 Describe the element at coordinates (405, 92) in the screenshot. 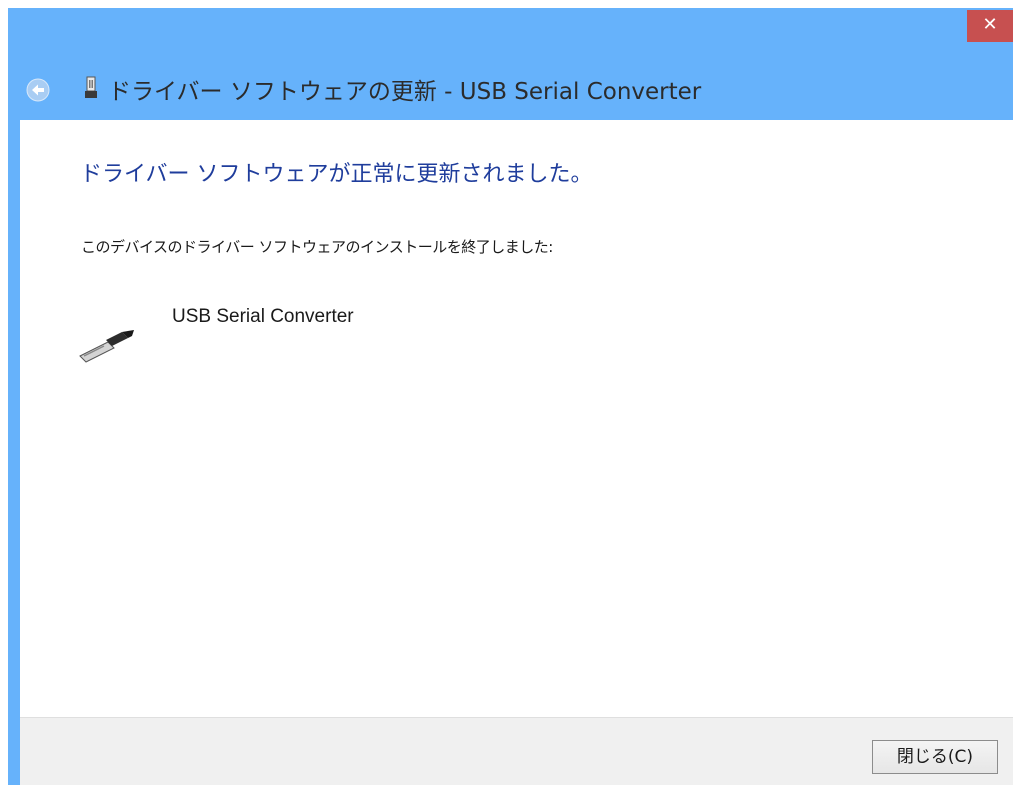

I see `window-title: ドライバー ソフトウェアの更新 - USB Serial Converter` at that location.